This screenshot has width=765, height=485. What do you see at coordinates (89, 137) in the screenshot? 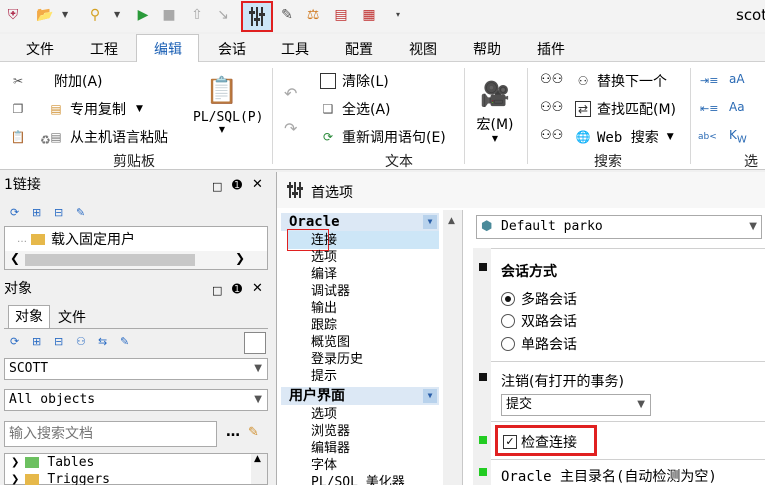
I see `paste-from-host-button: 📋 ▤ 从主机语言粘贴` at bounding box center [89, 137].